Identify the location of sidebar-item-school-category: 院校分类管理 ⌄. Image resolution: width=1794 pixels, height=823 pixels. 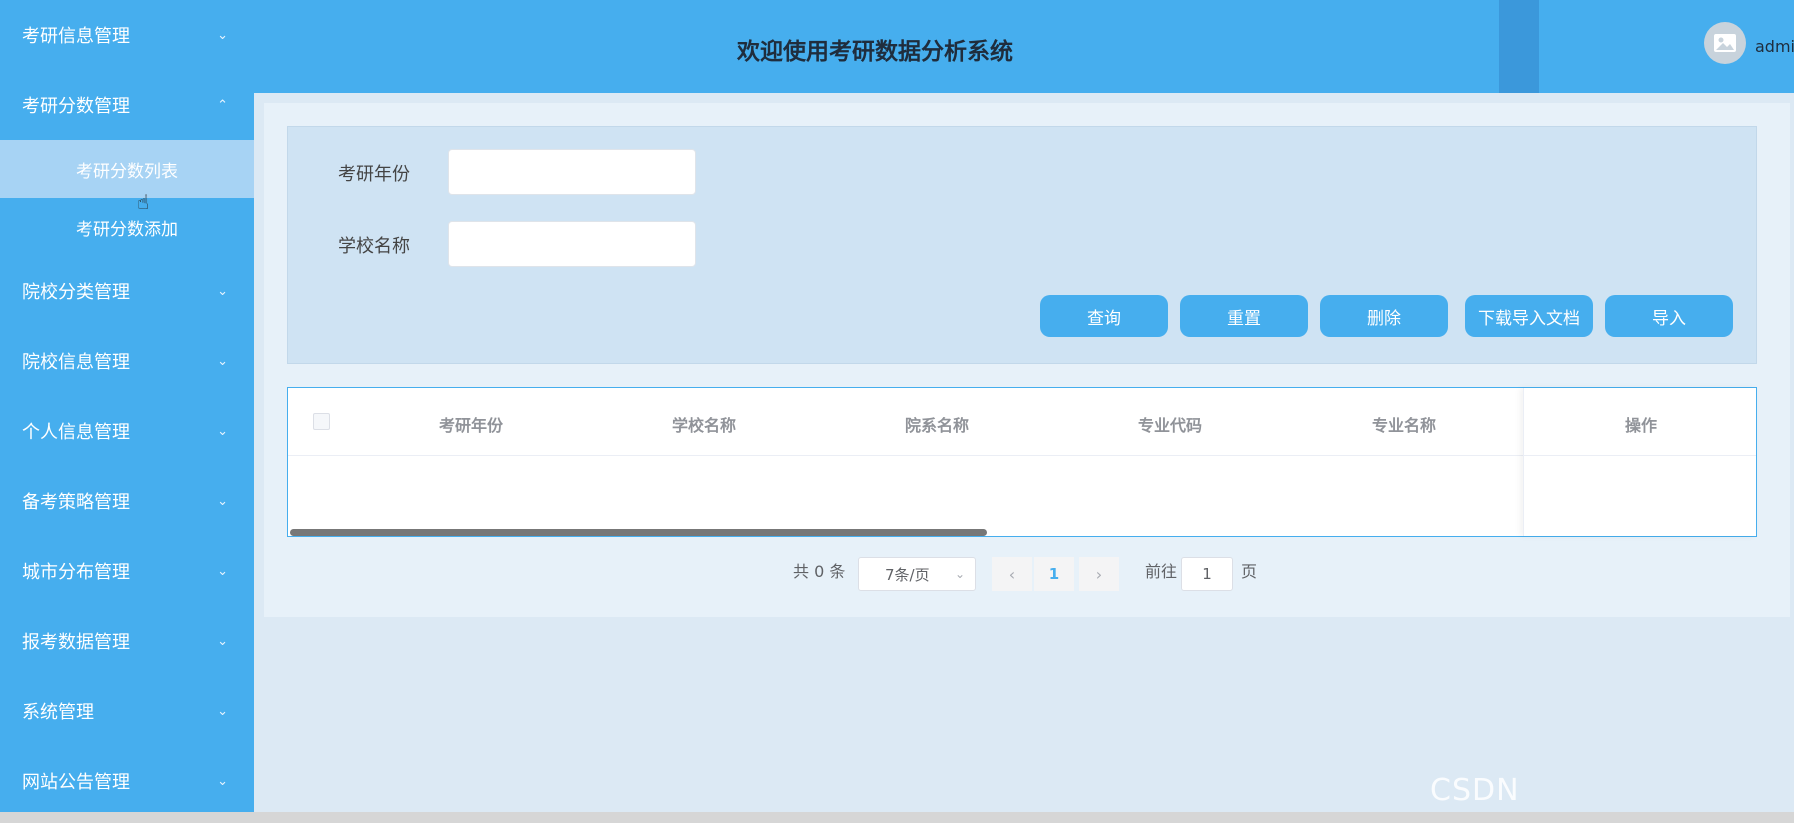
(127, 291).